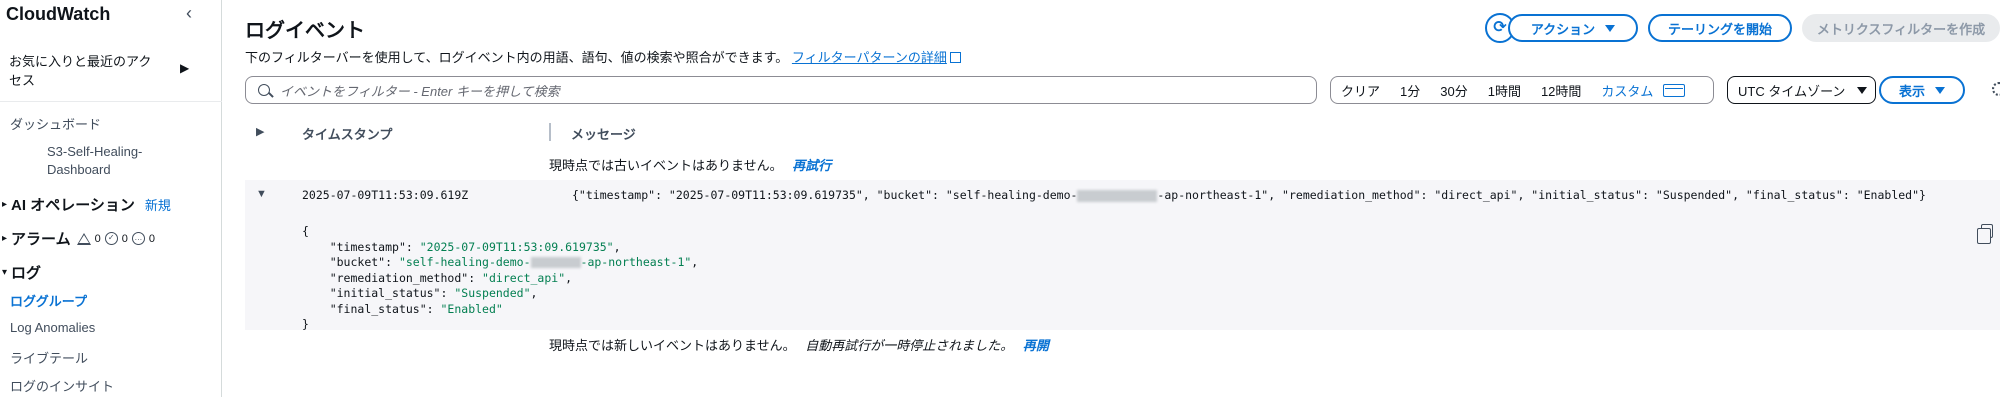 The width and height of the screenshot is (2000, 397). I want to click on sidebar-item-log-insights: ログのインサイト, so click(62, 385).